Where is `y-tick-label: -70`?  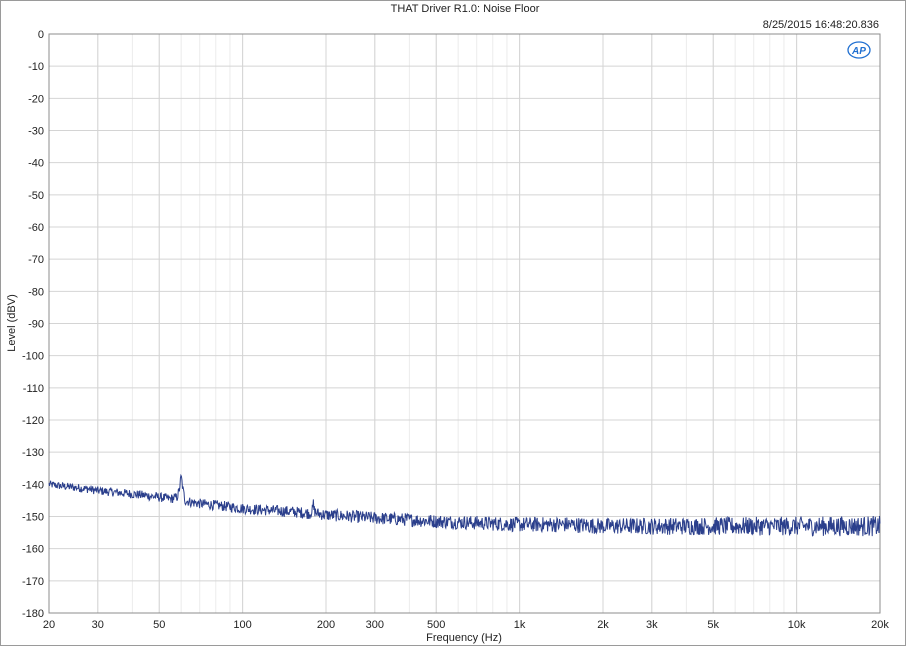 y-tick-label: -70 is located at coordinates (36, 260).